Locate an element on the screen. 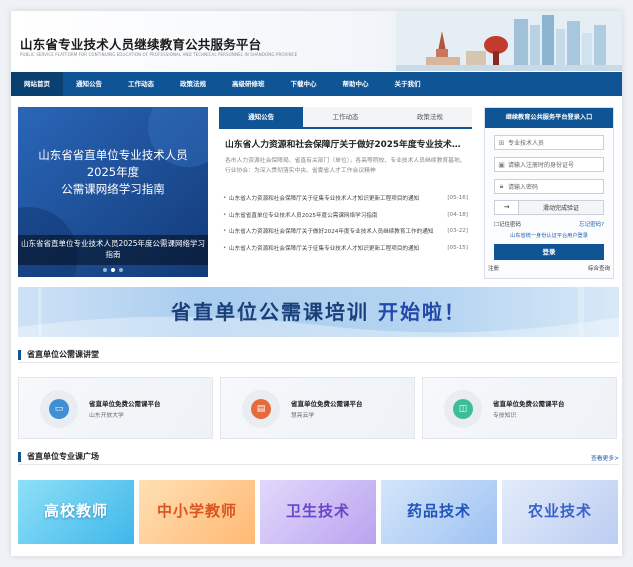  list-item: • 山东省省直单位专业技术人员2025年度公需课网络学习指南 [04-18] is located at coordinates (345, 215).